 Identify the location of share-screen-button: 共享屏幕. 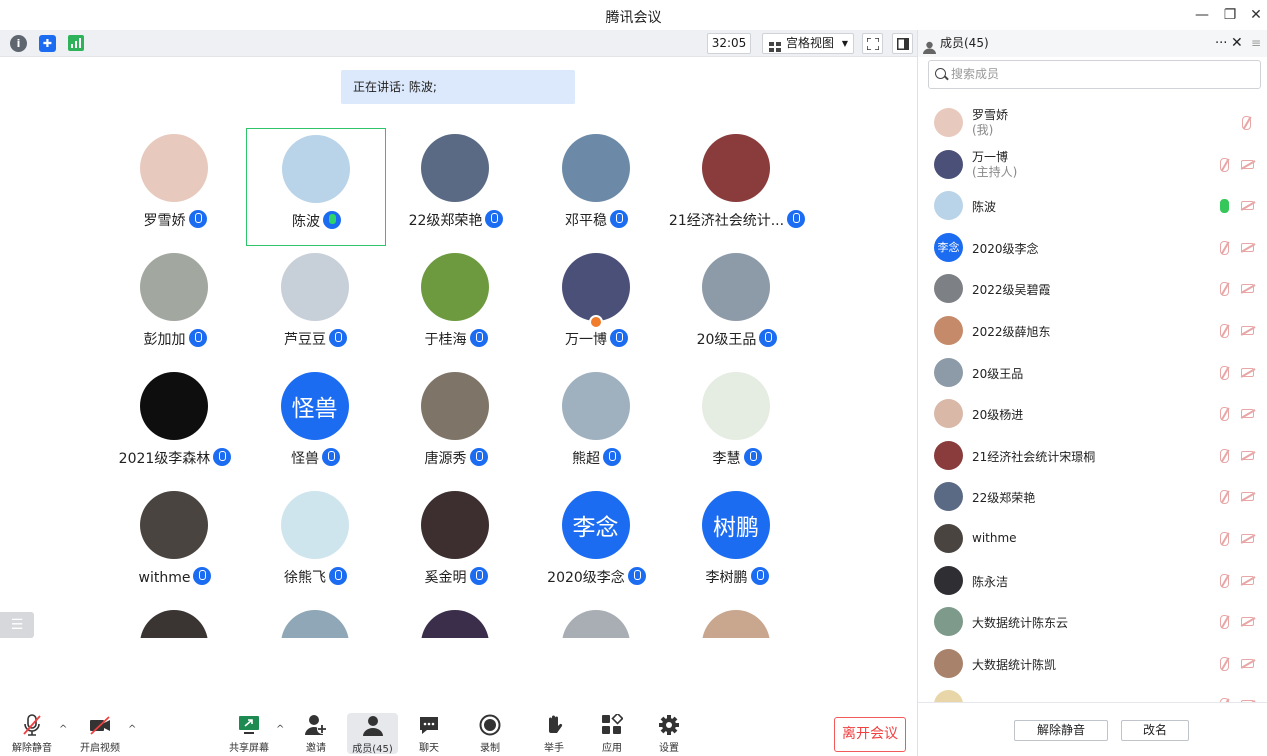
(249, 734).